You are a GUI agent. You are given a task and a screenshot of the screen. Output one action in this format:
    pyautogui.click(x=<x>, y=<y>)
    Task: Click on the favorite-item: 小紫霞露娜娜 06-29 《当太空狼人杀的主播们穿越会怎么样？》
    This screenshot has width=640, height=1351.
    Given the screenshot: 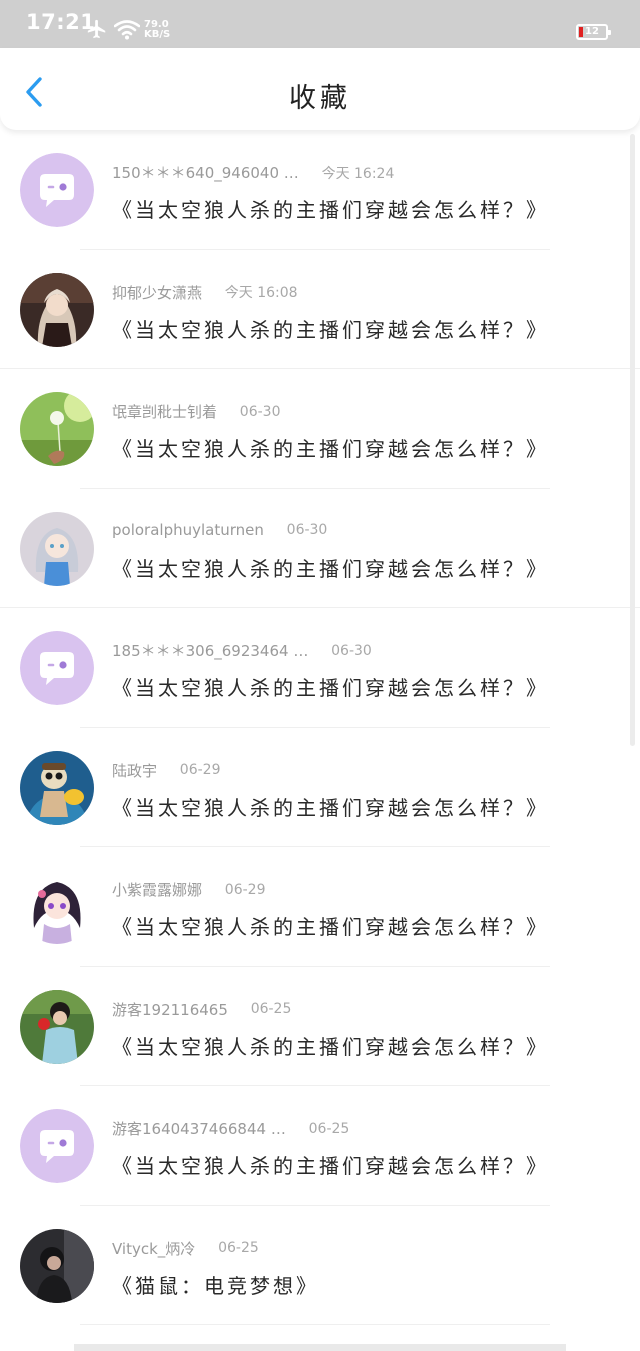 What is the action you would take?
    pyautogui.click(x=320, y=907)
    